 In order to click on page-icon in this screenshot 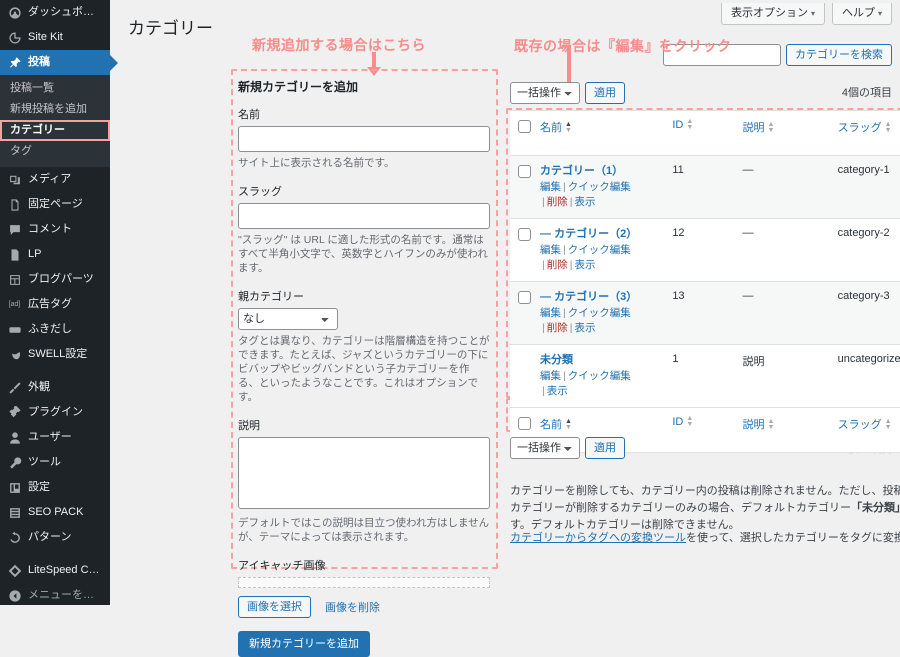, I will do `click(14, 254)`.